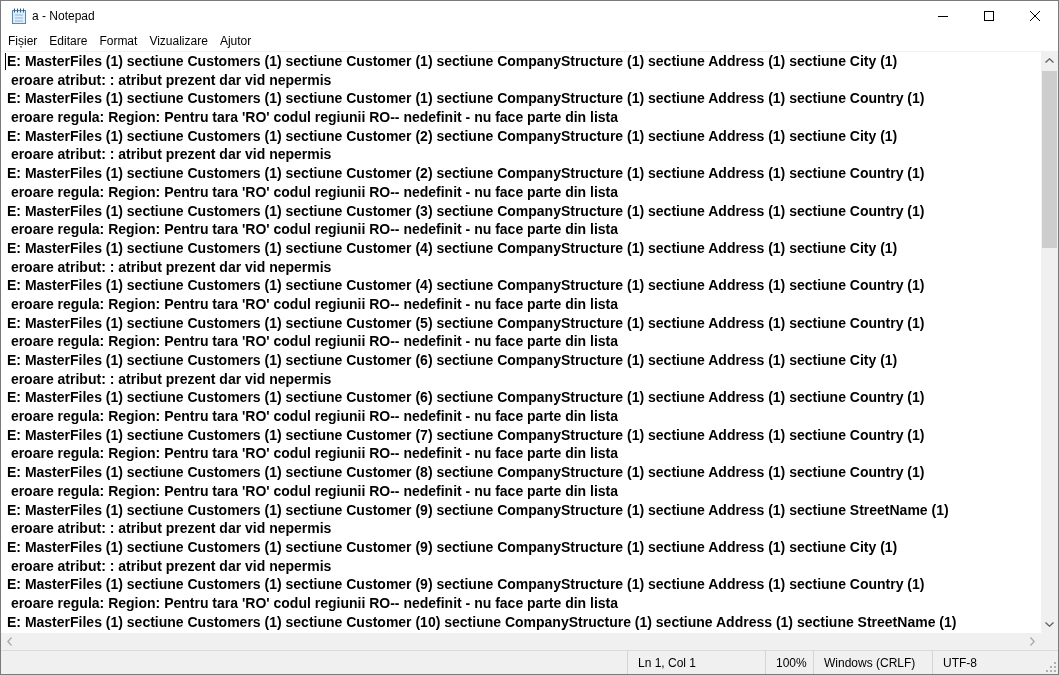 Image resolution: width=1059 pixels, height=675 pixels. What do you see at coordinates (235, 41) in the screenshot?
I see `menu-item: Ajutor` at bounding box center [235, 41].